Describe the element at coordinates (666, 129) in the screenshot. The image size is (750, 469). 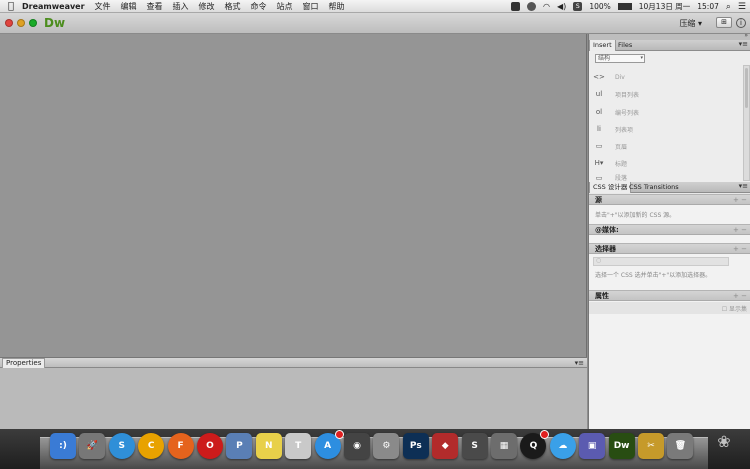
I see `insert-item-li: li 列表项` at that location.